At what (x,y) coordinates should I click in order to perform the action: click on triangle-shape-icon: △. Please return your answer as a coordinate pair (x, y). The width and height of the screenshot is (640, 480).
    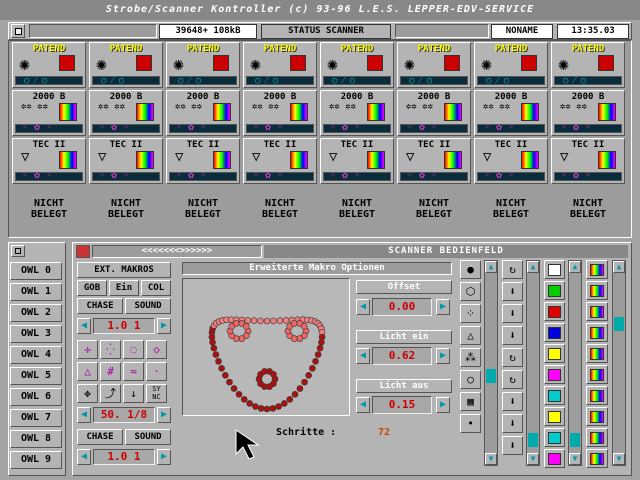
    Looking at the image, I should click on (470, 335).